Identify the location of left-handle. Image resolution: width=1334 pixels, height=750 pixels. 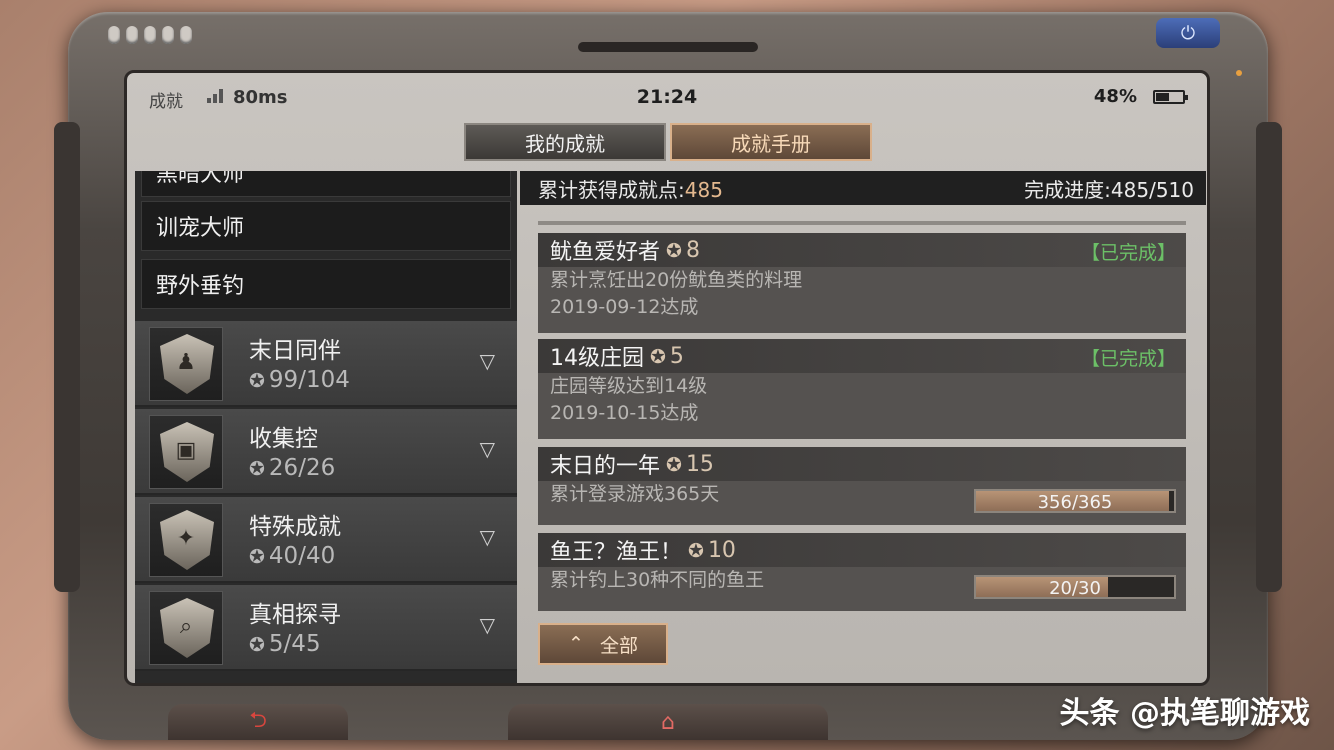
(67, 357).